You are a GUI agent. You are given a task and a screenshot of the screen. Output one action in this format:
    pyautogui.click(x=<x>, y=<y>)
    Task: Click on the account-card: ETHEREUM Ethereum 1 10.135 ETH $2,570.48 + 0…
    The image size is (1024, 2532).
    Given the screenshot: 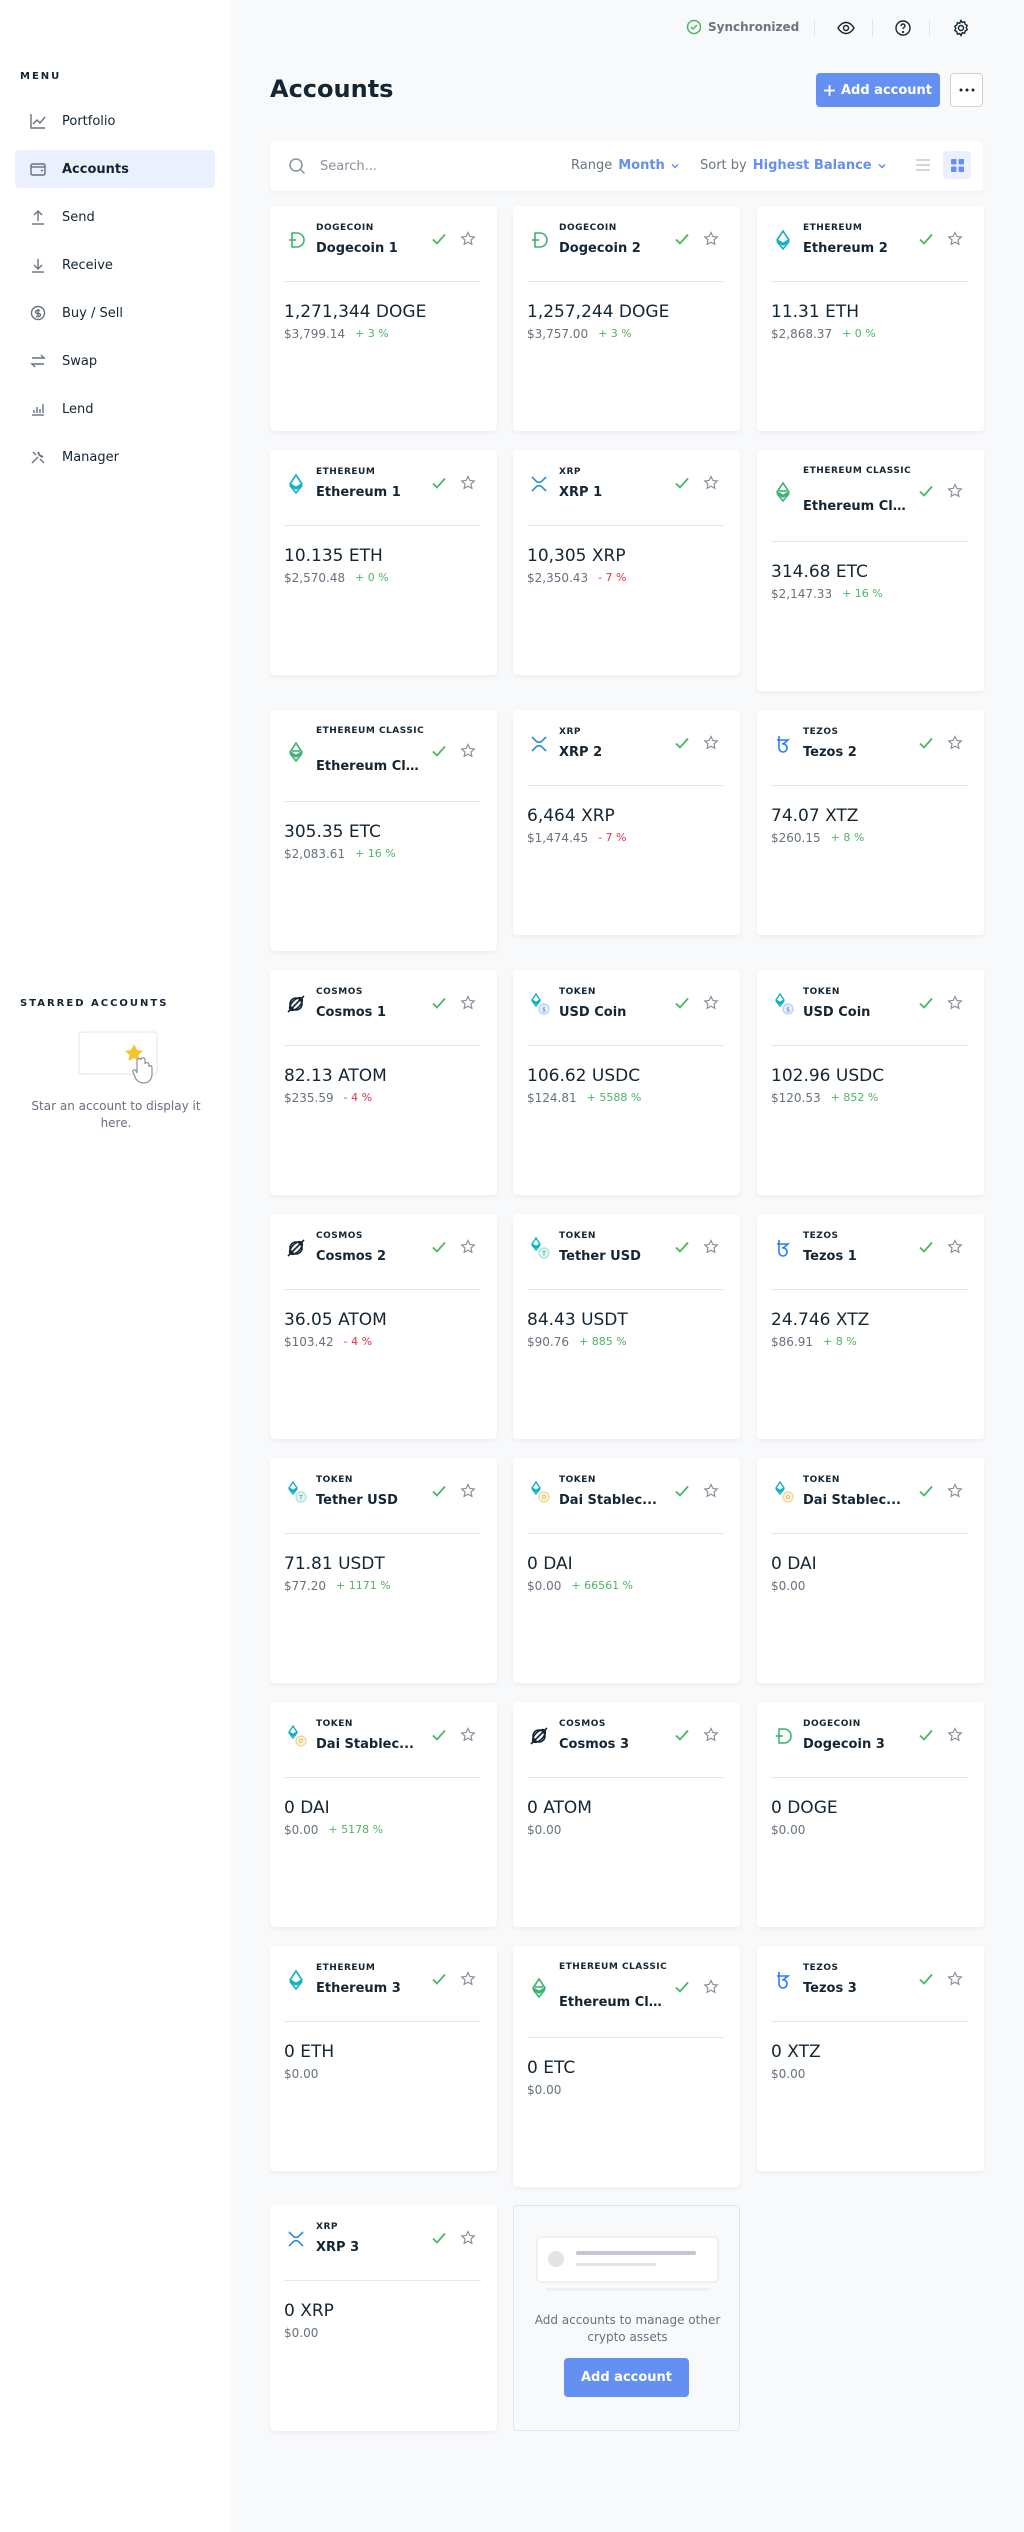 What is the action you would take?
    pyautogui.click(x=383, y=562)
    